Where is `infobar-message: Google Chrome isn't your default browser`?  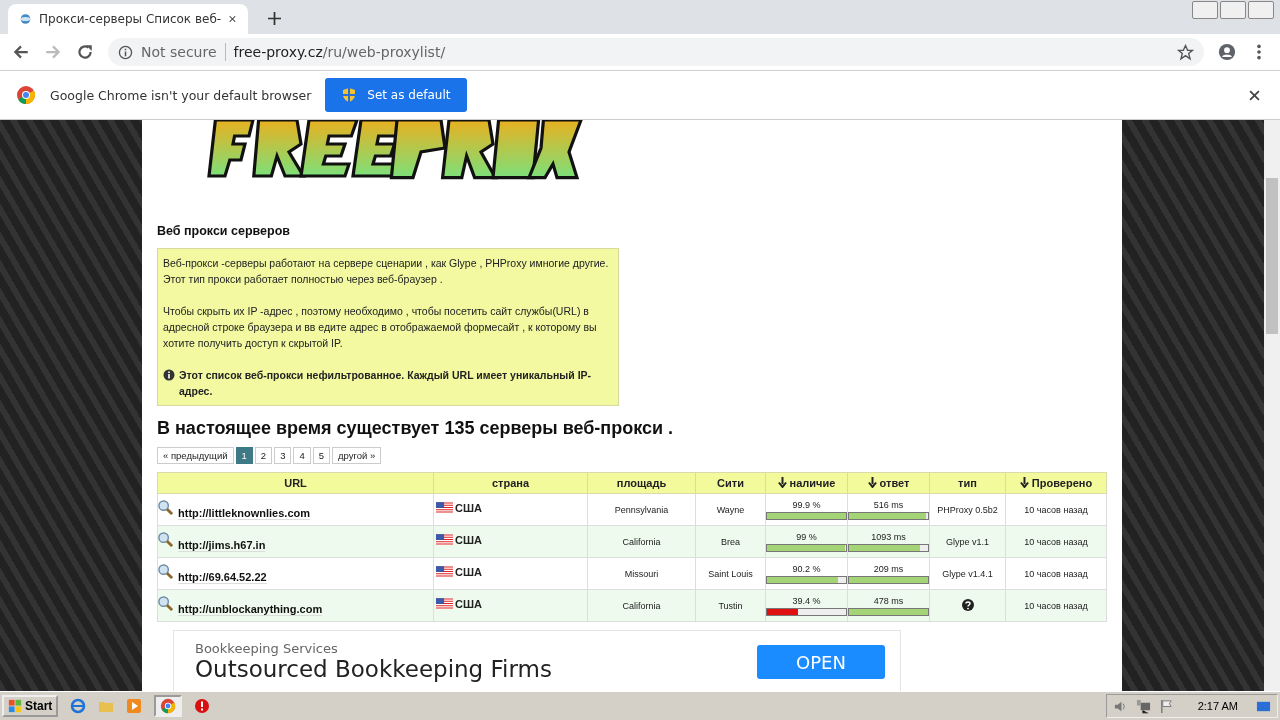
infobar-message: Google Chrome isn't your default browser is located at coordinates (181, 95).